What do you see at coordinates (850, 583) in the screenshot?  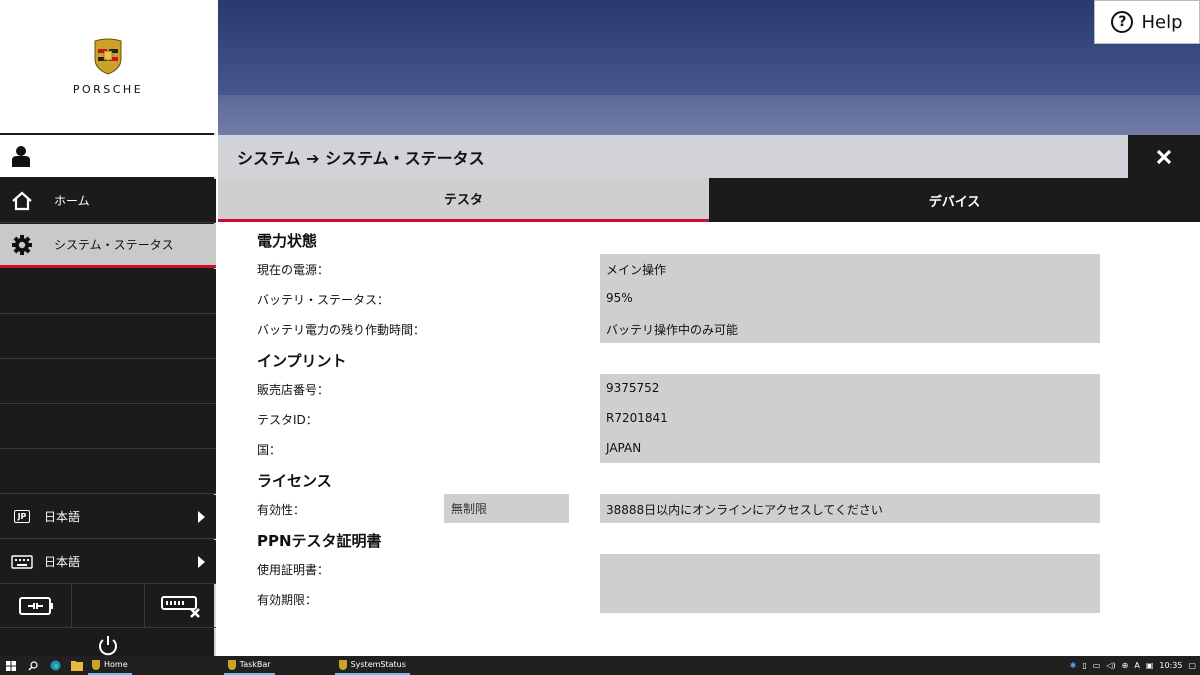 I see `certificate-values-box` at bounding box center [850, 583].